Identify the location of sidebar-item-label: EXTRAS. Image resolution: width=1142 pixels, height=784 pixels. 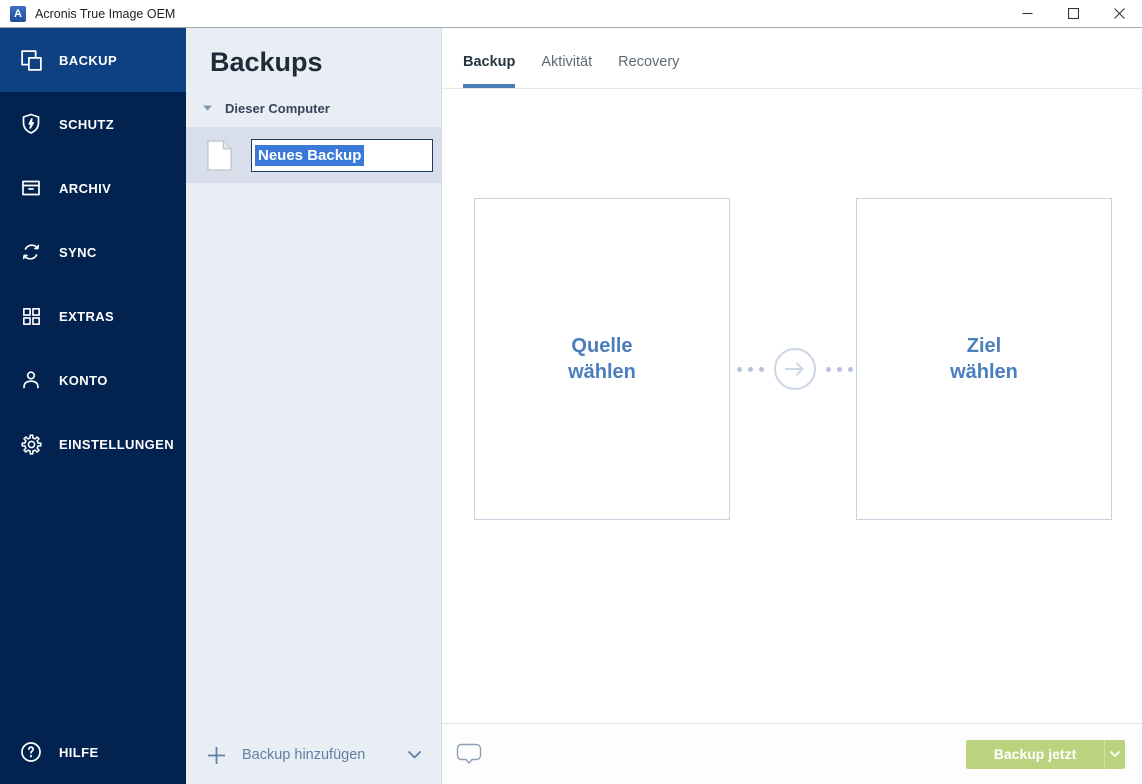
(87, 316).